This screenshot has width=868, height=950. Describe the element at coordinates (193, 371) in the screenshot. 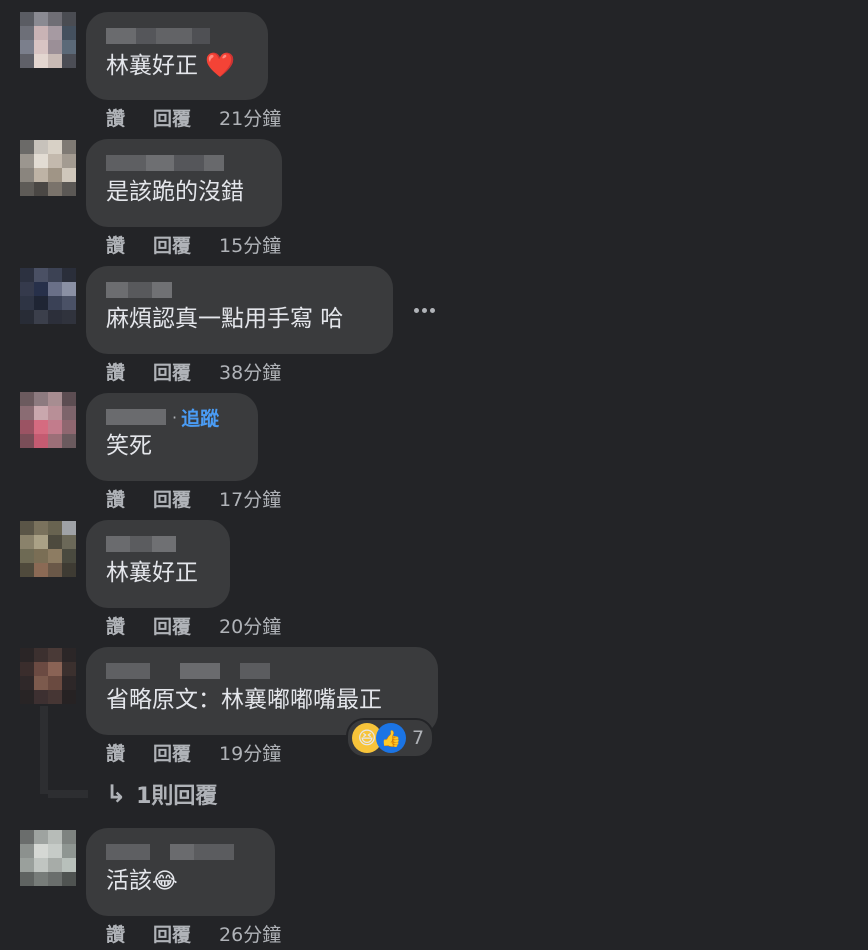

I see `comment-actions: 讚 回覆 38分鐘` at that location.